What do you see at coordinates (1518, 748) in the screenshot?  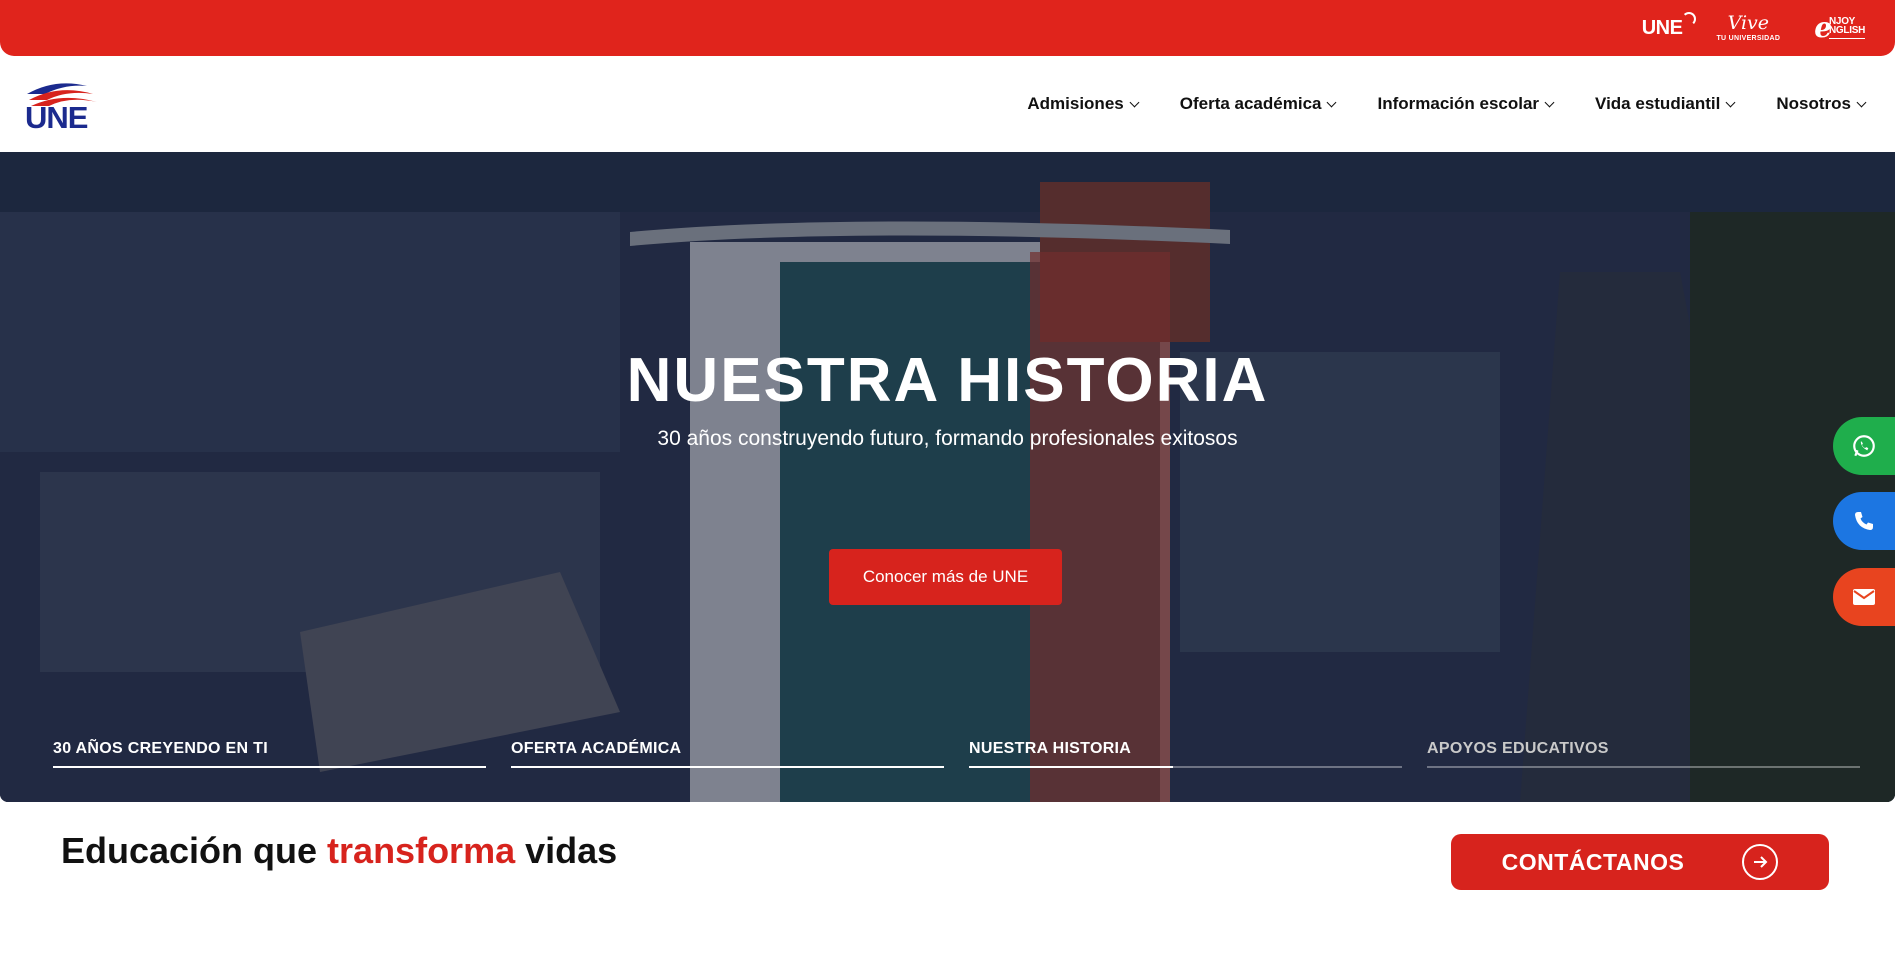 I see `slide-tab-label: APOYOS EDUCATIVOS` at bounding box center [1518, 748].